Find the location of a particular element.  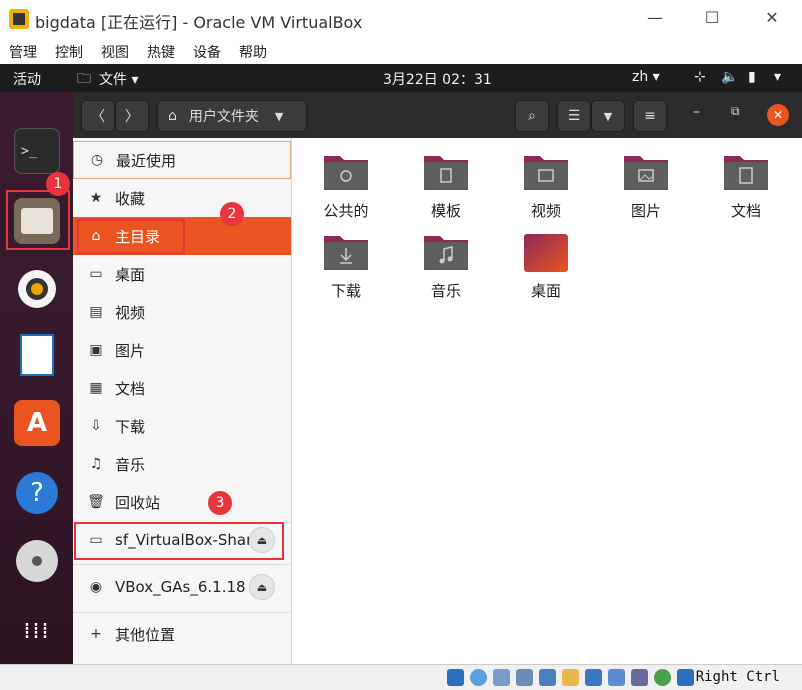

mouse-integration-icon is located at coordinates (685, 677).